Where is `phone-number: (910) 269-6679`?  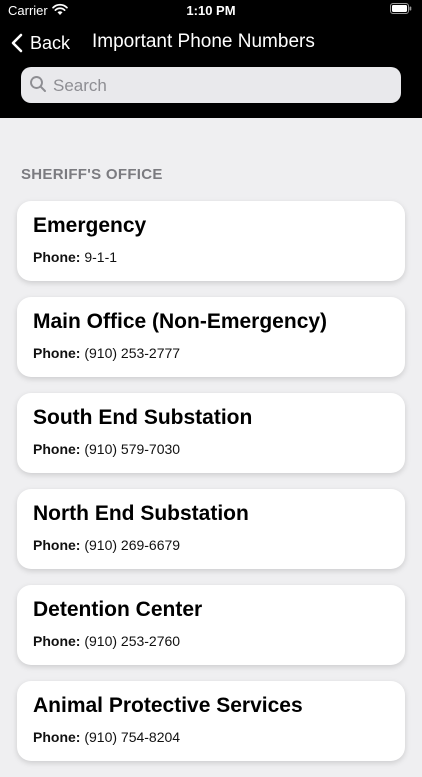
phone-number: (910) 269-6679 is located at coordinates (132, 545).